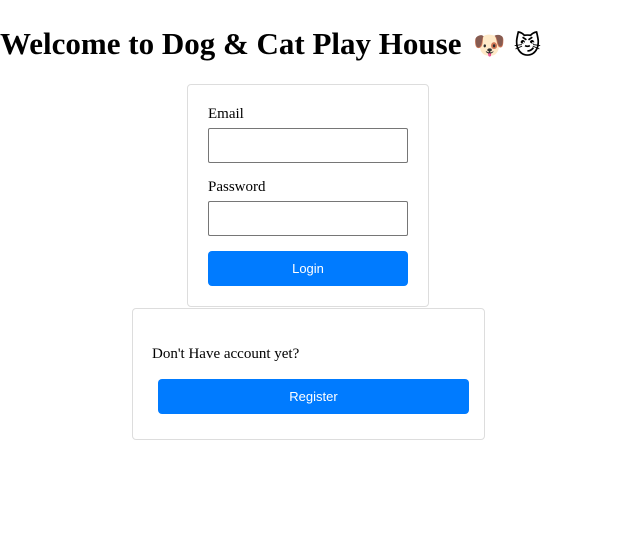 Image resolution: width=617 pixels, height=534 pixels. Describe the element at coordinates (308, 145) in the screenshot. I see `email-field` at that location.